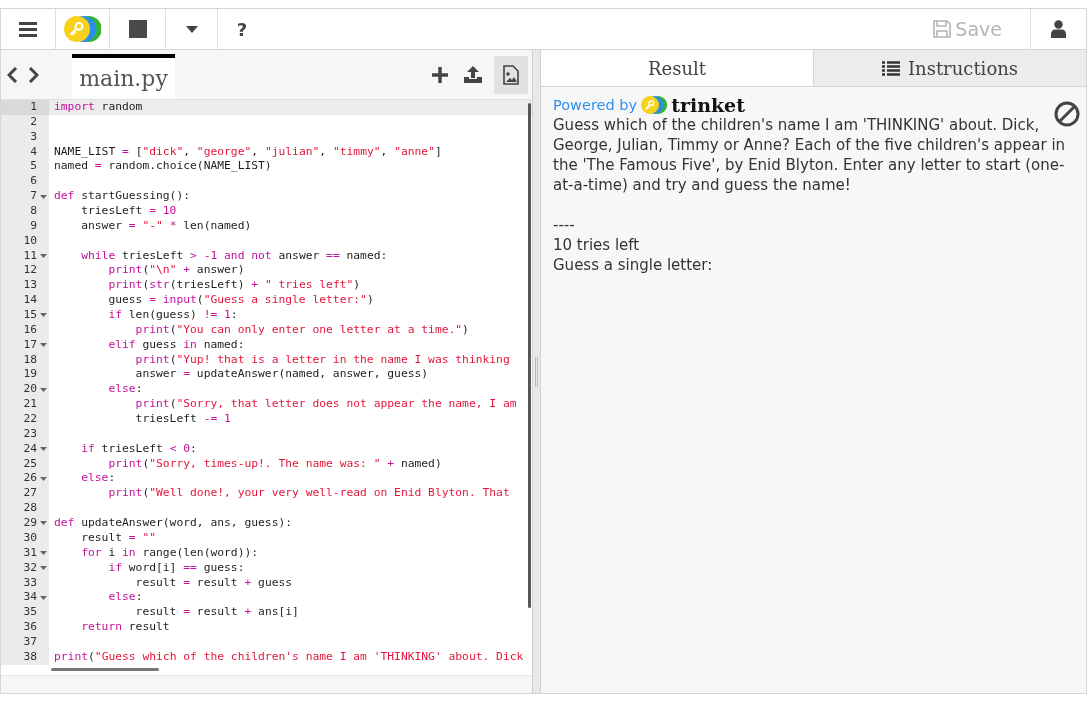  I want to click on code-line: while triesLeft > -1 and not answer == named:, so click(234, 255).